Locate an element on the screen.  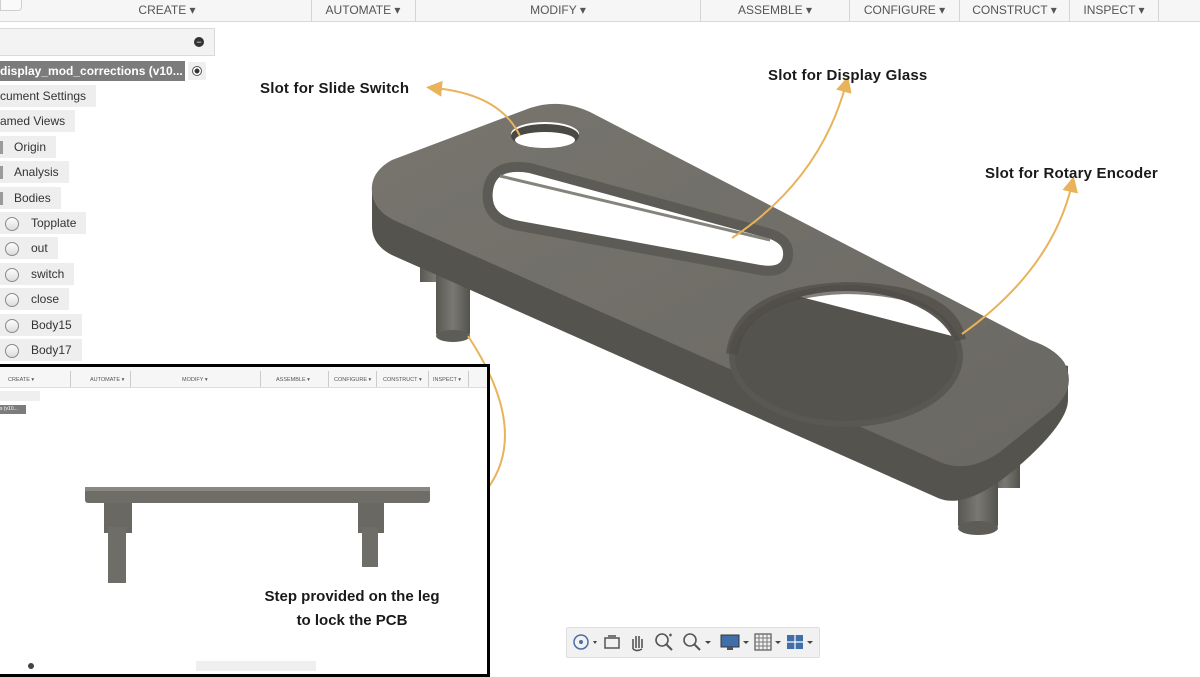
tree-item-label: Analysis is located at coordinates (36, 172).